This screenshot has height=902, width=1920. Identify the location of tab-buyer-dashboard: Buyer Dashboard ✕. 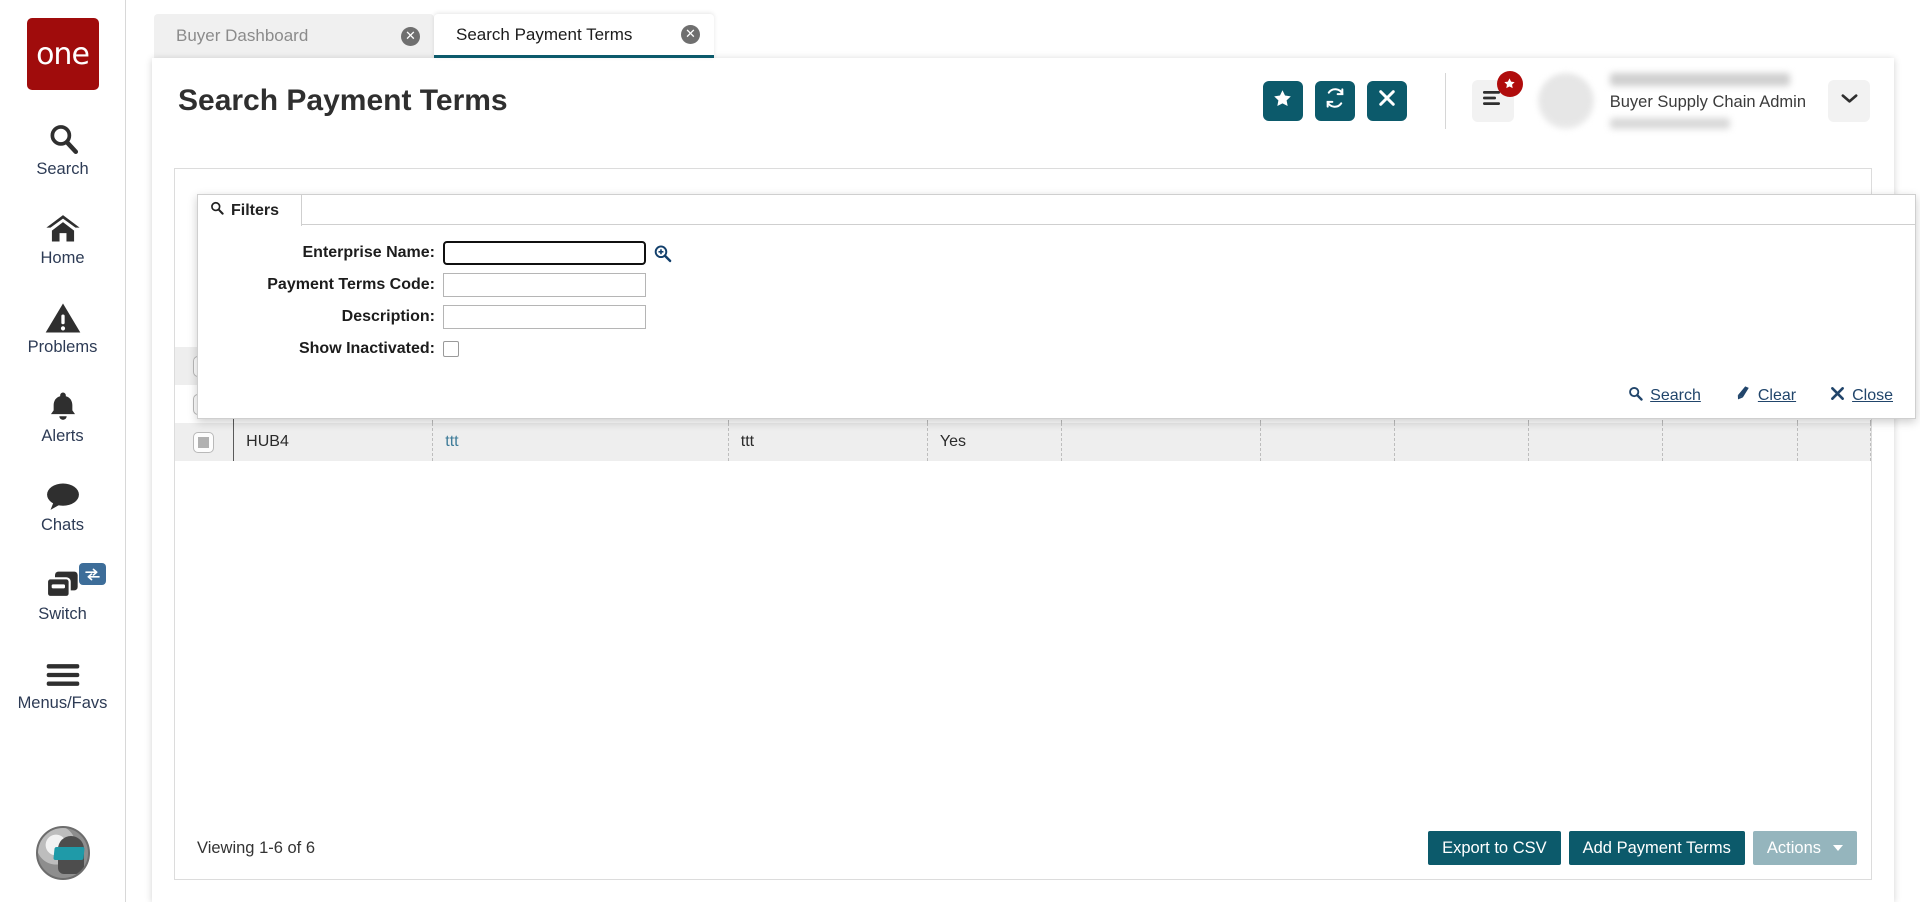
(294, 36).